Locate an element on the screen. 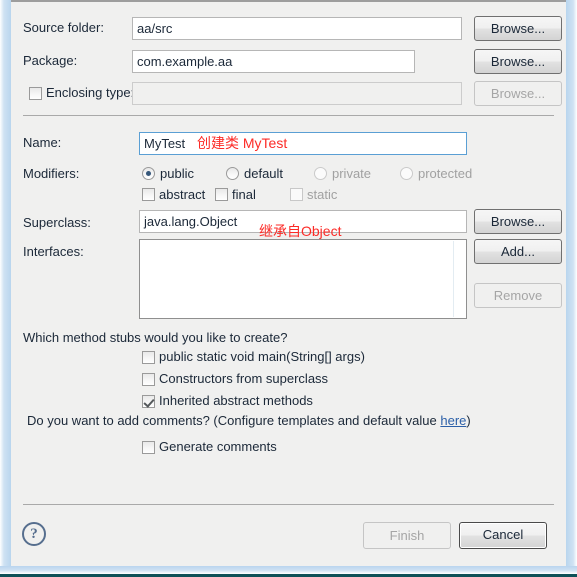 This screenshot has height=577, width=577. interfaces-scrollbar-track is located at coordinates (453, 279).